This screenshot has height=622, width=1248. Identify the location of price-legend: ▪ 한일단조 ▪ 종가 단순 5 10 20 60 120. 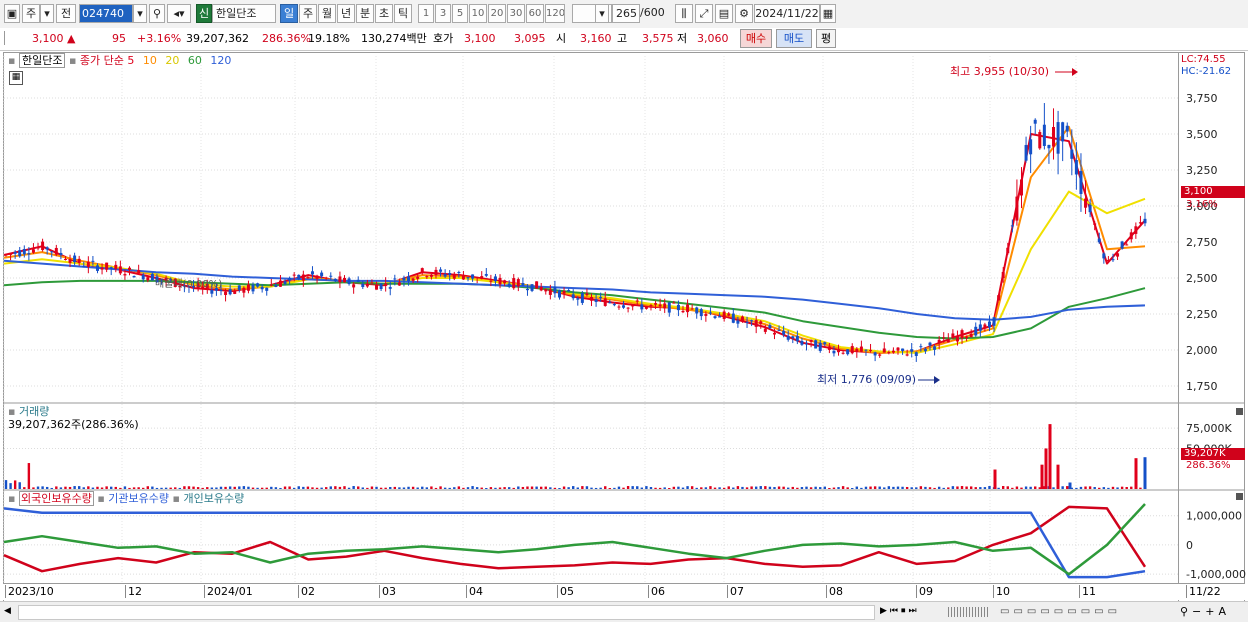
(119, 60).